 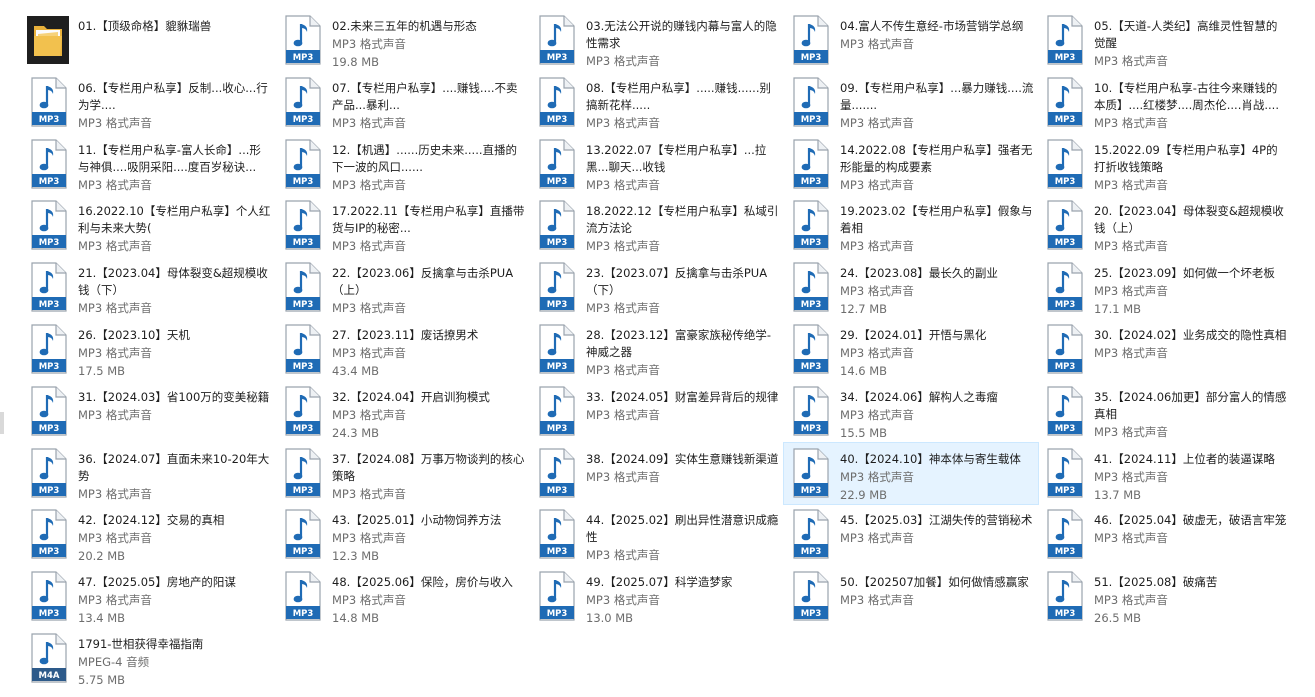 What do you see at coordinates (149, 226) in the screenshot?
I see `file-item: MP3 16.2022.10【专栏用户私享】个人红利与未来大势(MP3 格式声音` at bounding box center [149, 226].